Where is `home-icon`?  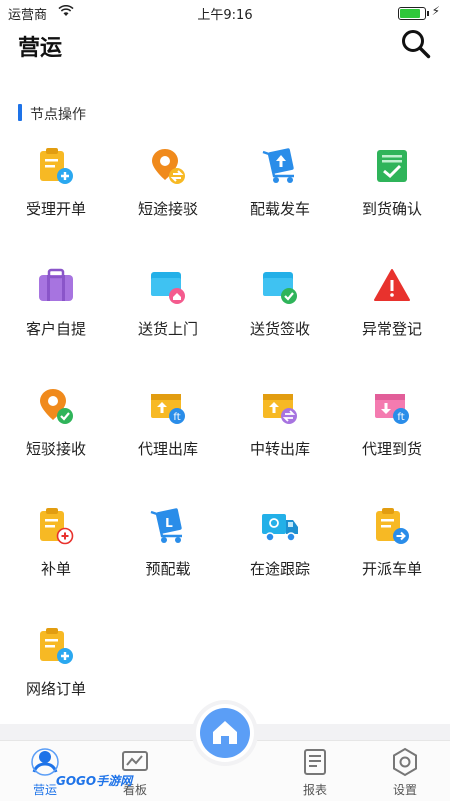
home-icon is located at coordinates (225, 732).